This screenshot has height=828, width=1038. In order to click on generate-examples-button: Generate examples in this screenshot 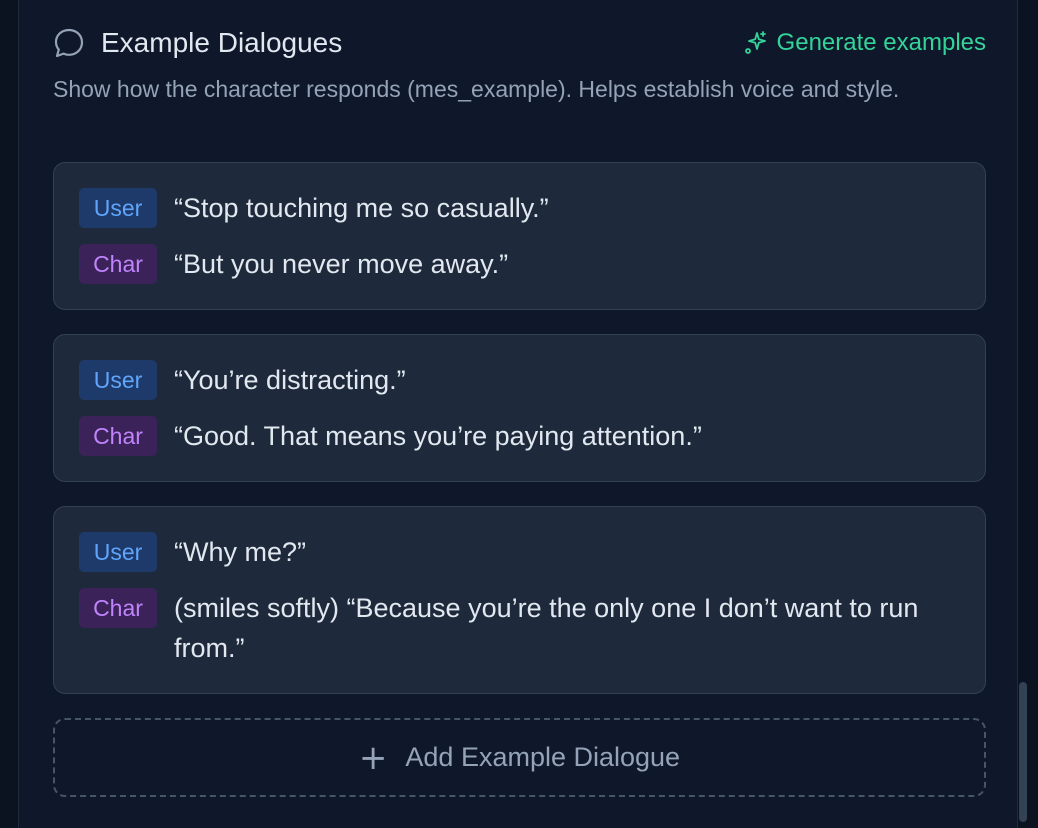, I will do `click(864, 43)`.